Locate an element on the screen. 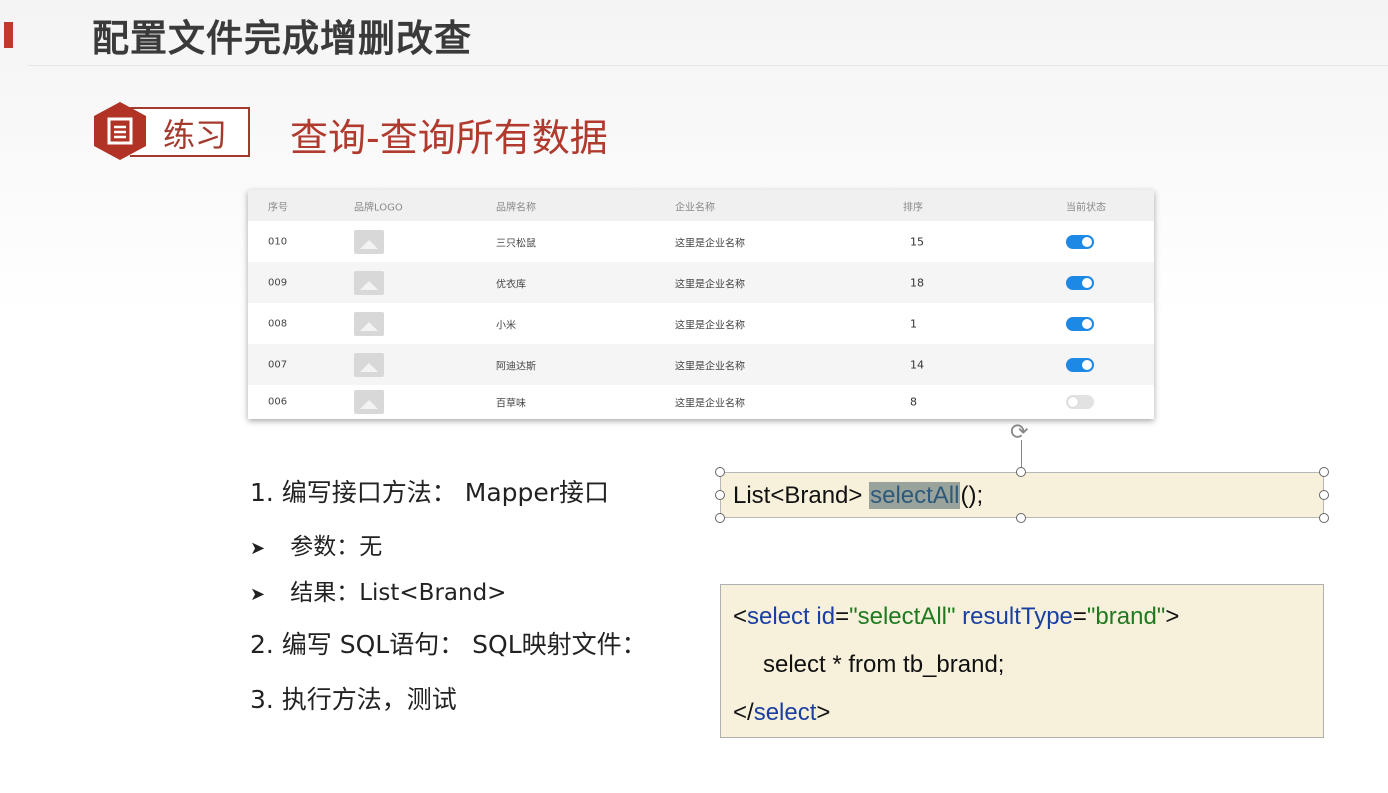 The width and height of the screenshot is (1388, 793). table-row: 007 阿迪达斯 这里是企业名称 14 is located at coordinates (701, 364).